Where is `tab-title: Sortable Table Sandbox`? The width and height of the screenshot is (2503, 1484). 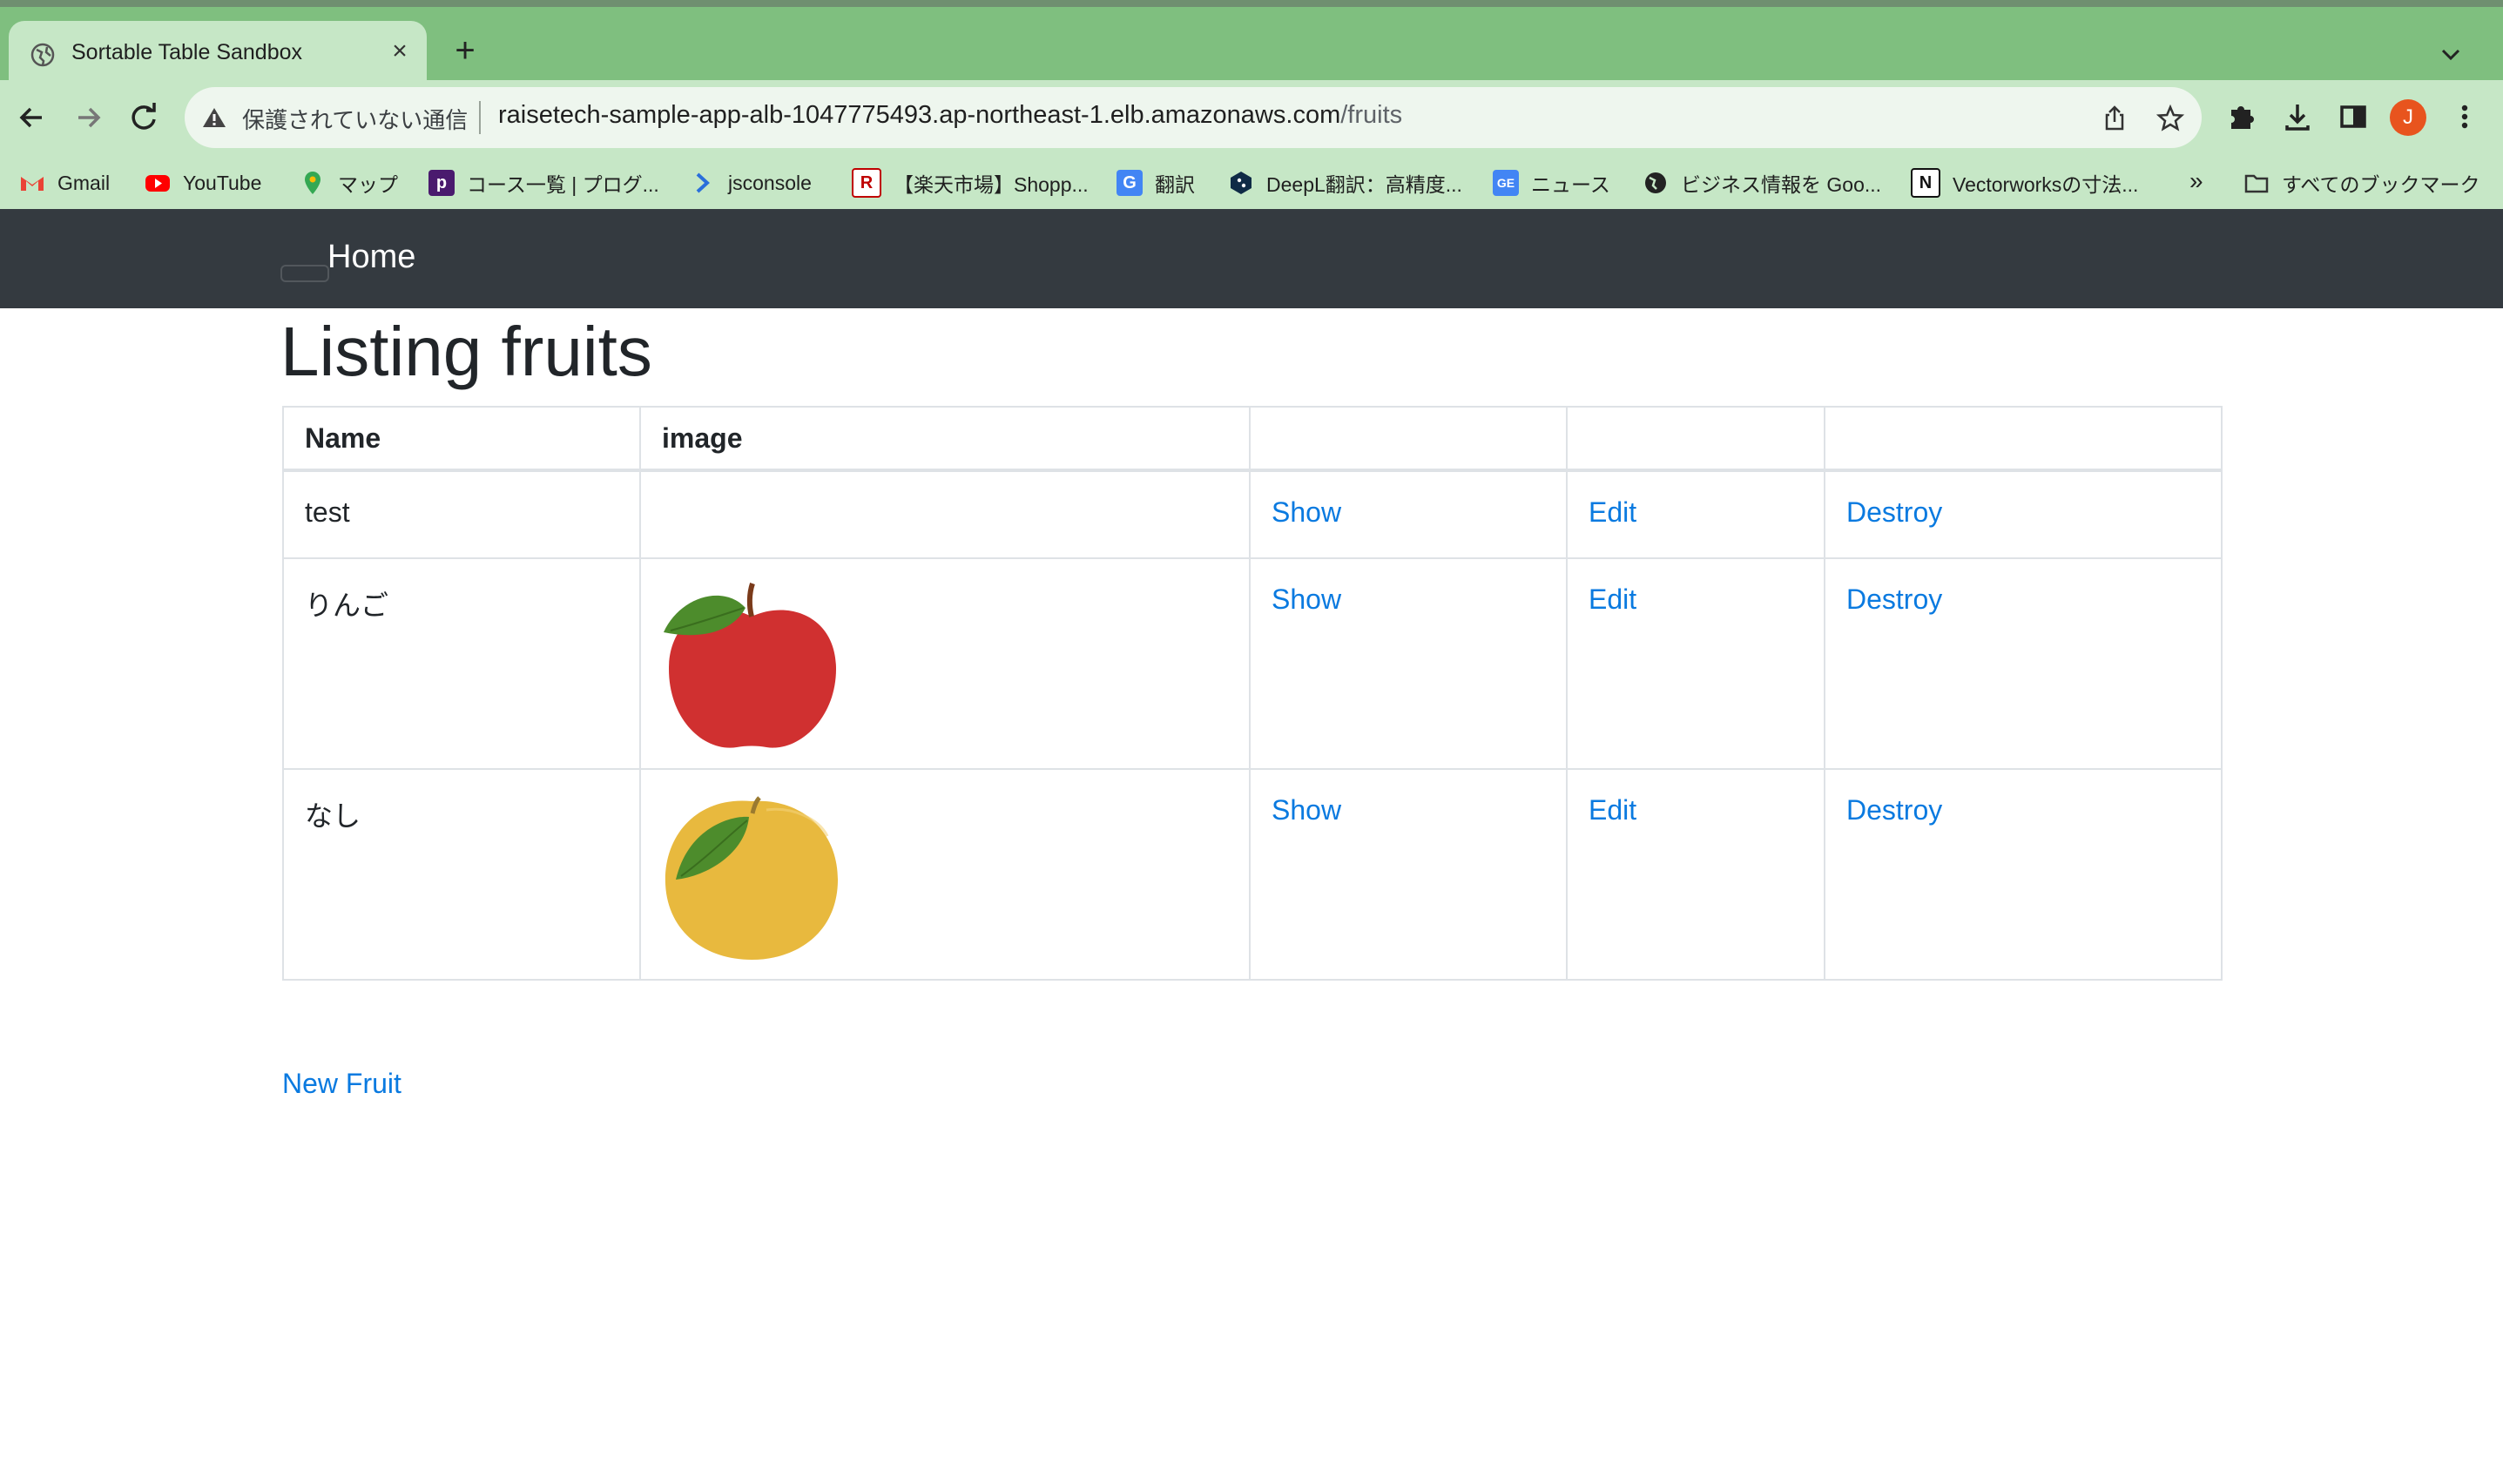 tab-title: Sortable Table Sandbox is located at coordinates (187, 52).